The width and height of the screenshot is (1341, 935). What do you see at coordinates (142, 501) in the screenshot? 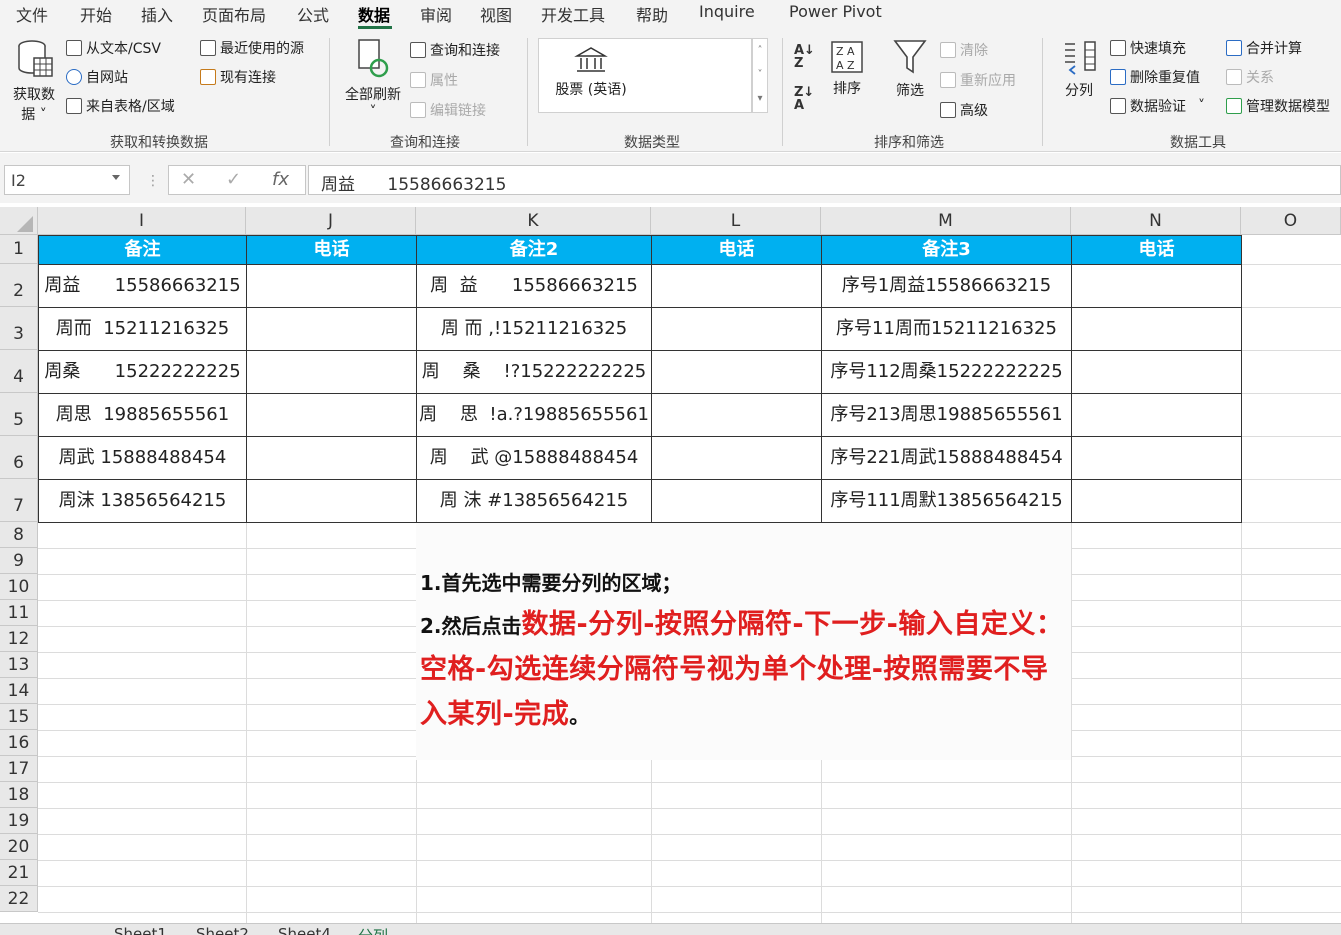
I see `table-cell: 周沫 13856564215` at bounding box center [142, 501].